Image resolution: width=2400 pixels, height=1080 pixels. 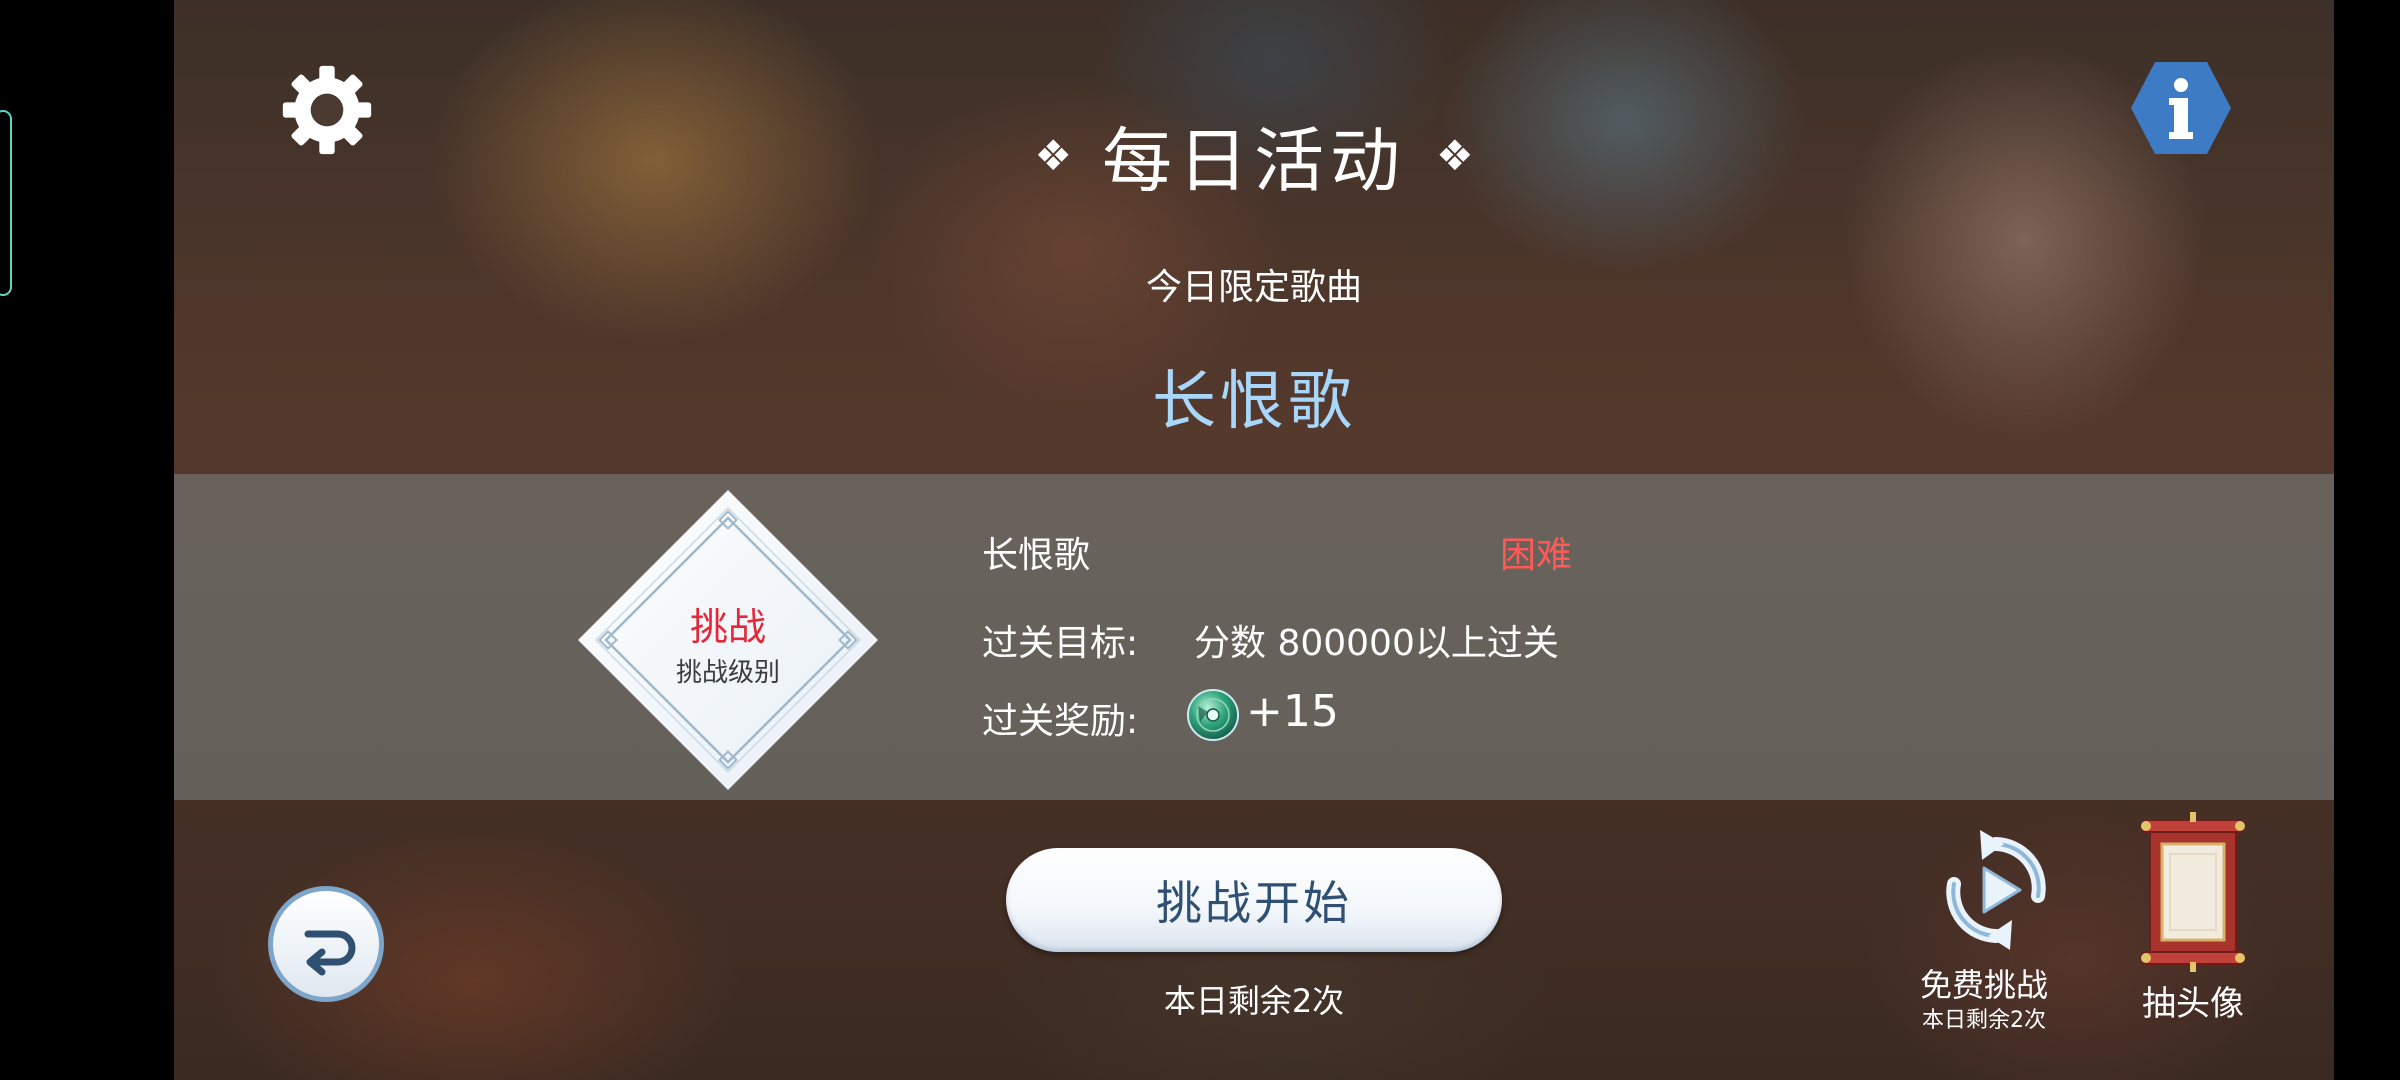 I want to click on scroll-icon, so click(x=2193, y=892).